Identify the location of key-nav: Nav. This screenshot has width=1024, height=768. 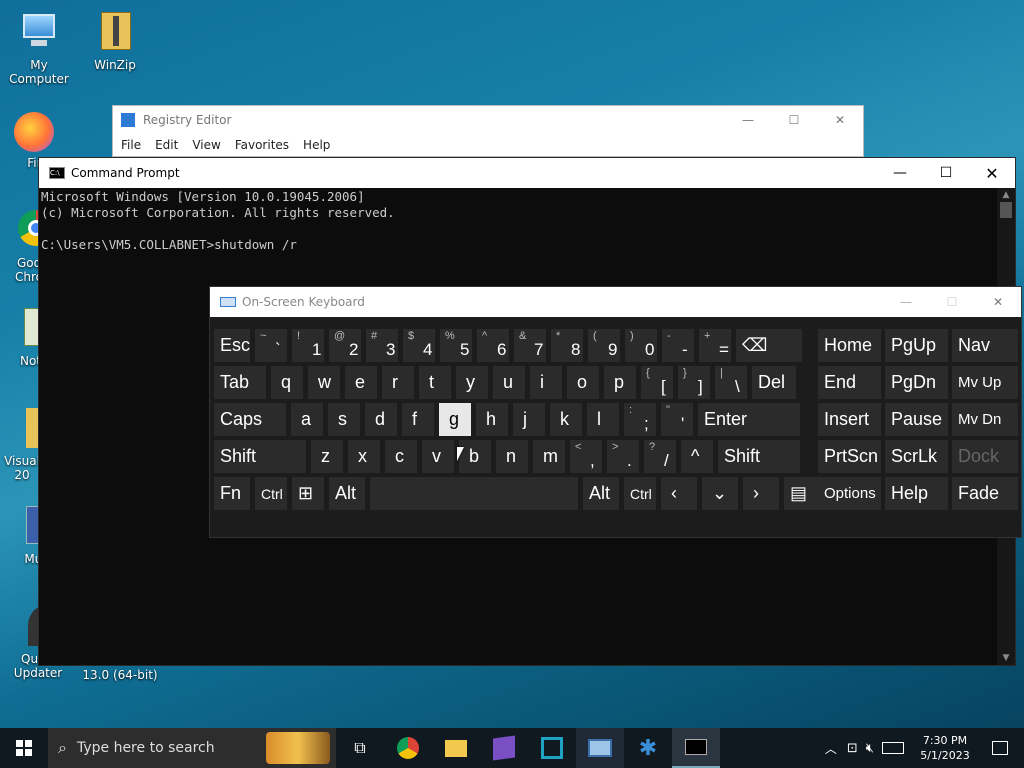
(985, 345).